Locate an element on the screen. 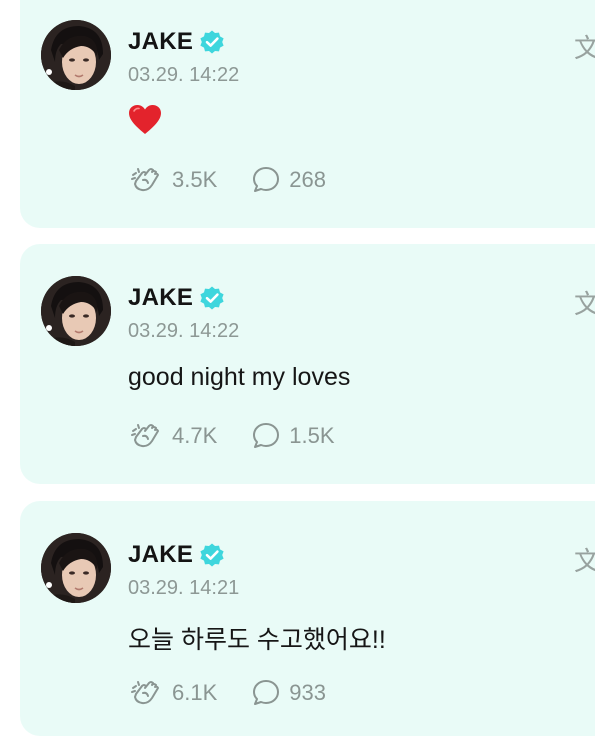  like-button: 3.5K is located at coordinates (173, 180).